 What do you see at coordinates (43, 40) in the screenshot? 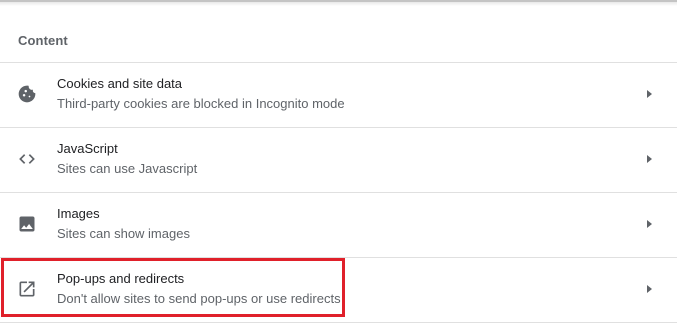
I see `section-title: Content` at bounding box center [43, 40].